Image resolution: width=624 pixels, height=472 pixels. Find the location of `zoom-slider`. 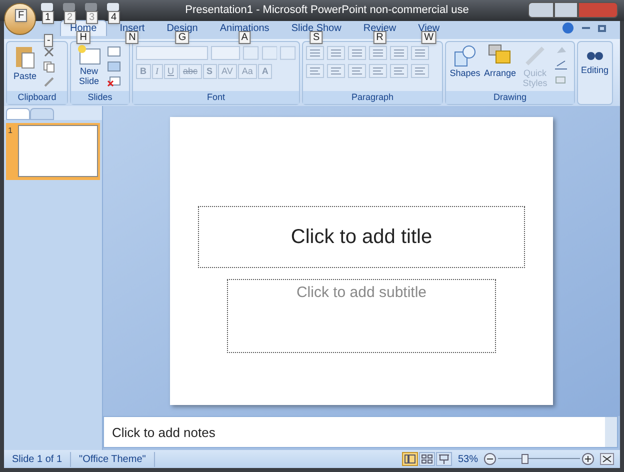

zoom-slider is located at coordinates (539, 459).